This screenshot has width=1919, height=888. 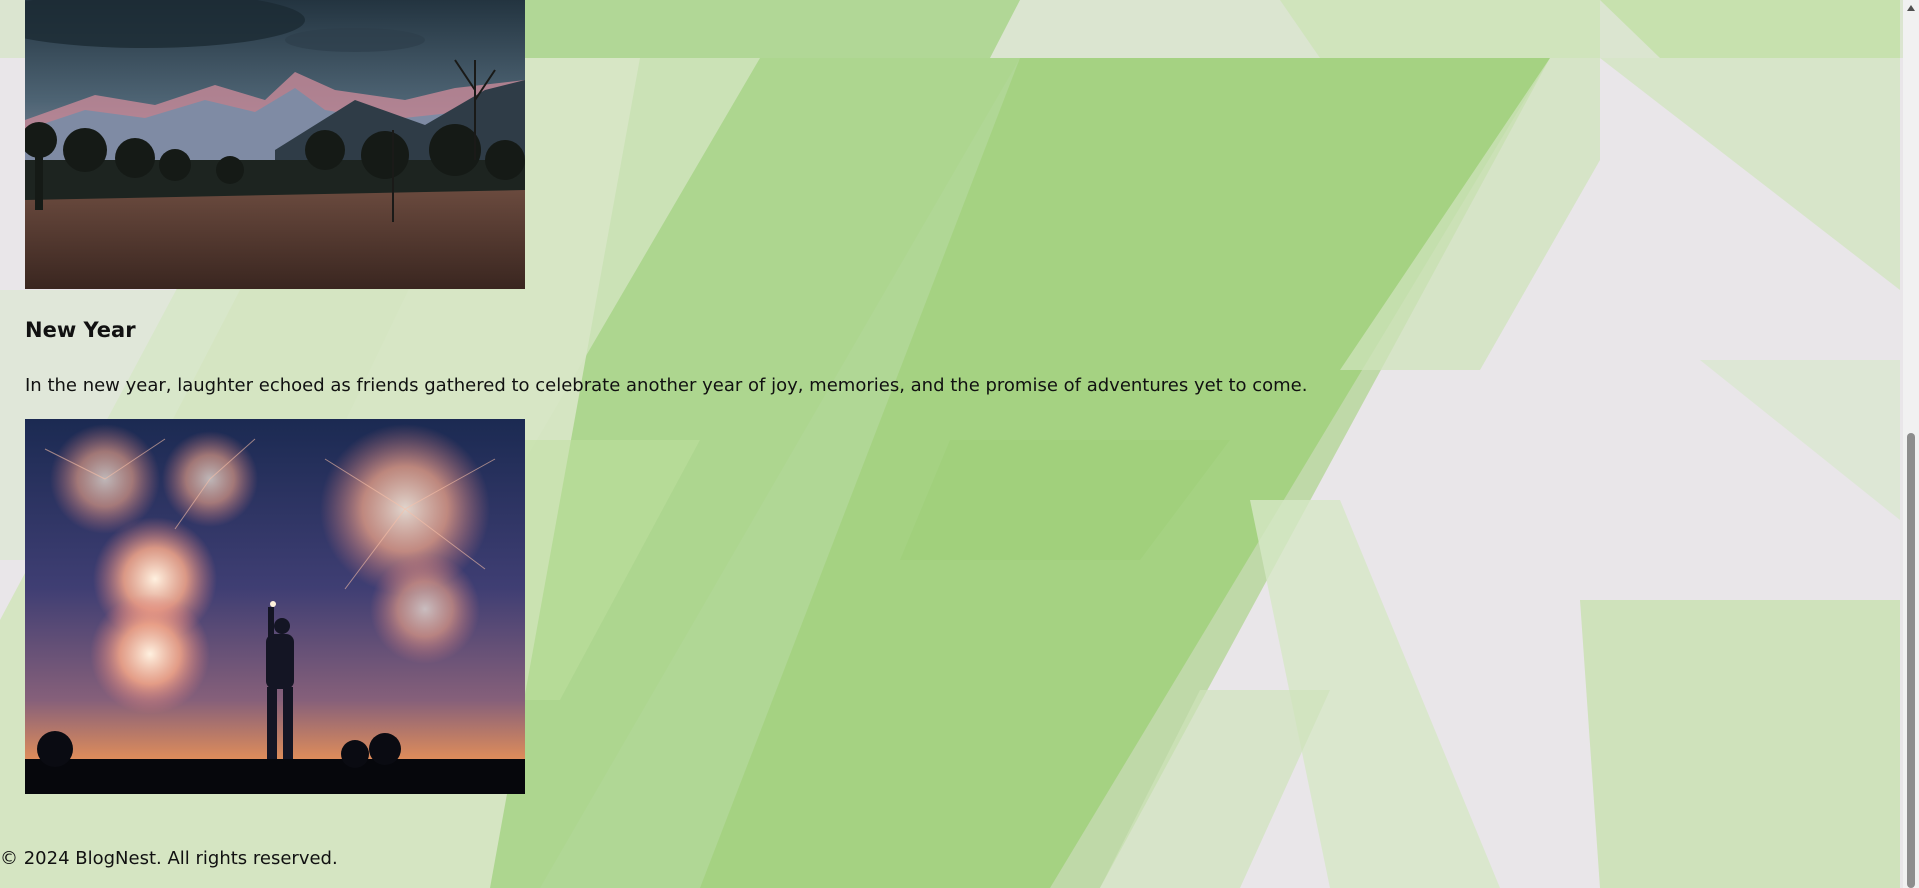 I want to click on scrollbar-thumb, so click(x=1911, y=660).